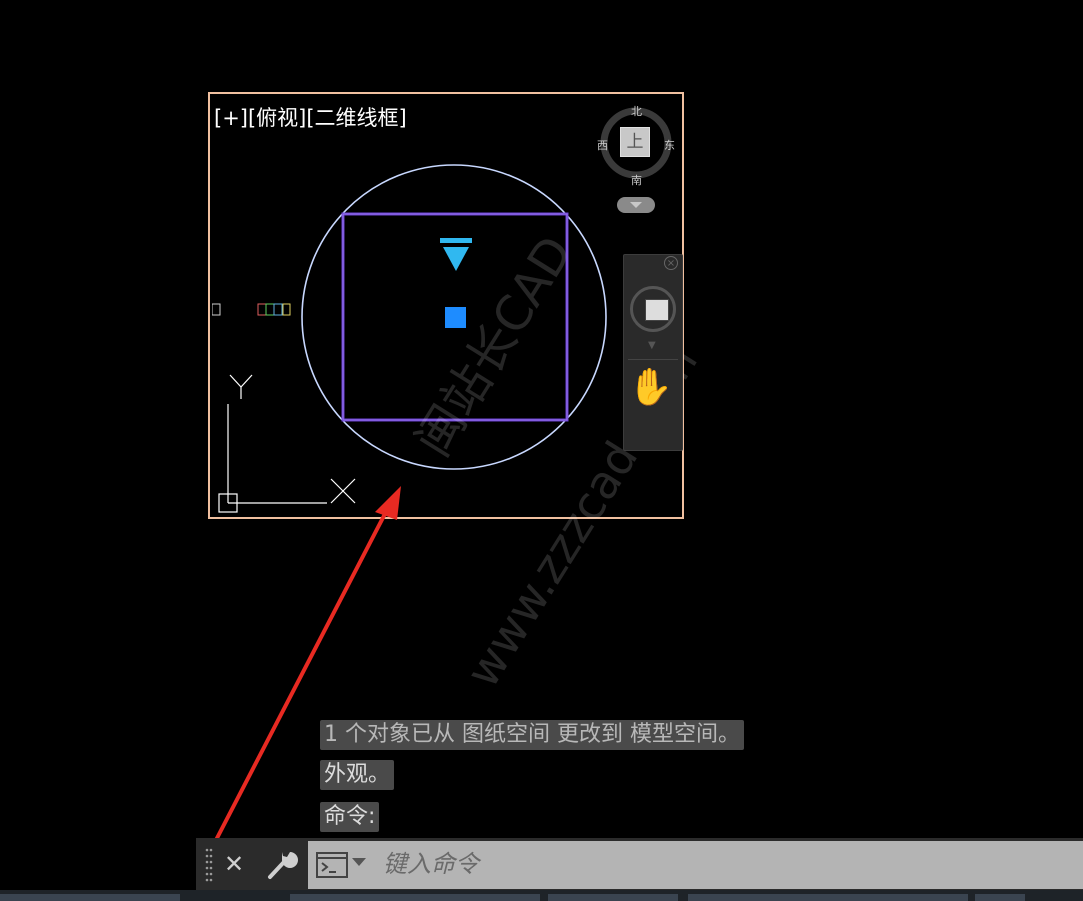 The width and height of the screenshot is (1083, 901). What do you see at coordinates (635, 142) in the screenshot?
I see `viewcube-top-face: 上` at bounding box center [635, 142].